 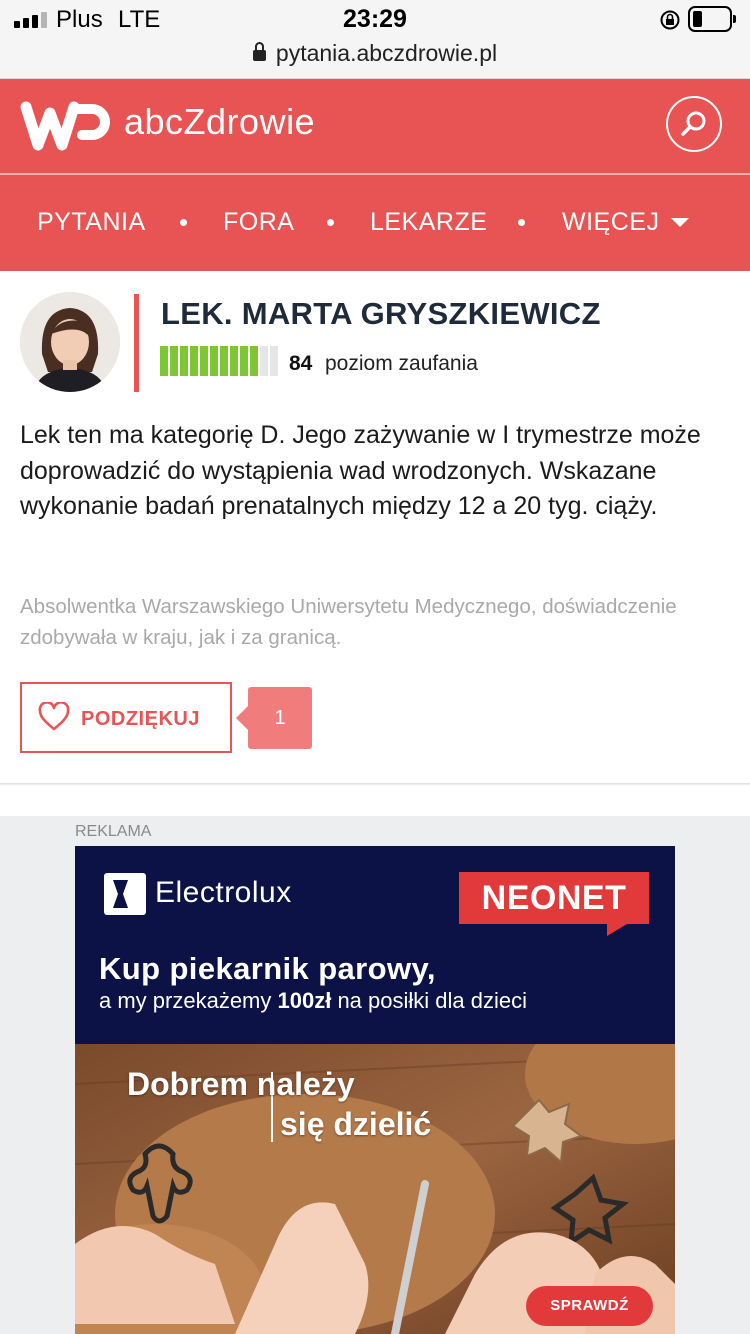 I want to click on electrolux-logo-icon, so click(x=125, y=894).